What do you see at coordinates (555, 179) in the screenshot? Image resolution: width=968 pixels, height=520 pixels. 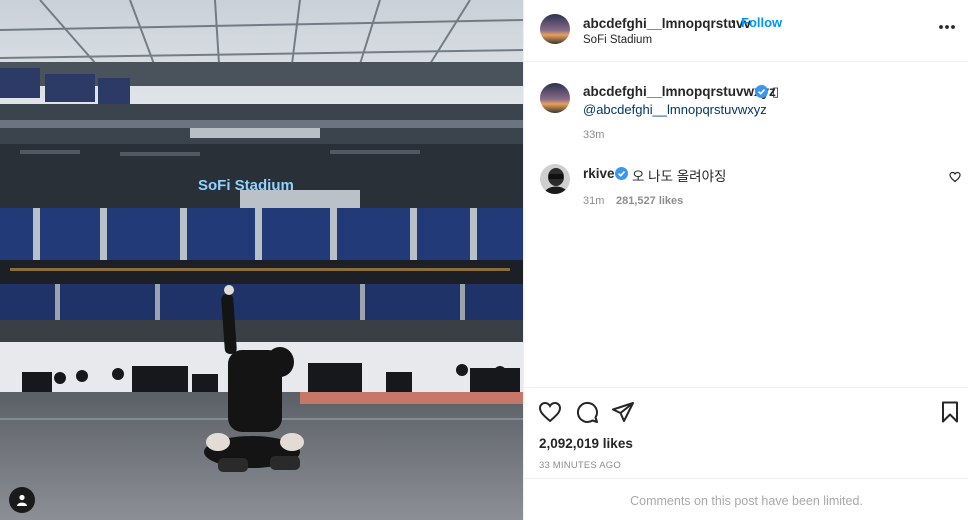 I see `comment-avatar` at bounding box center [555, 179].